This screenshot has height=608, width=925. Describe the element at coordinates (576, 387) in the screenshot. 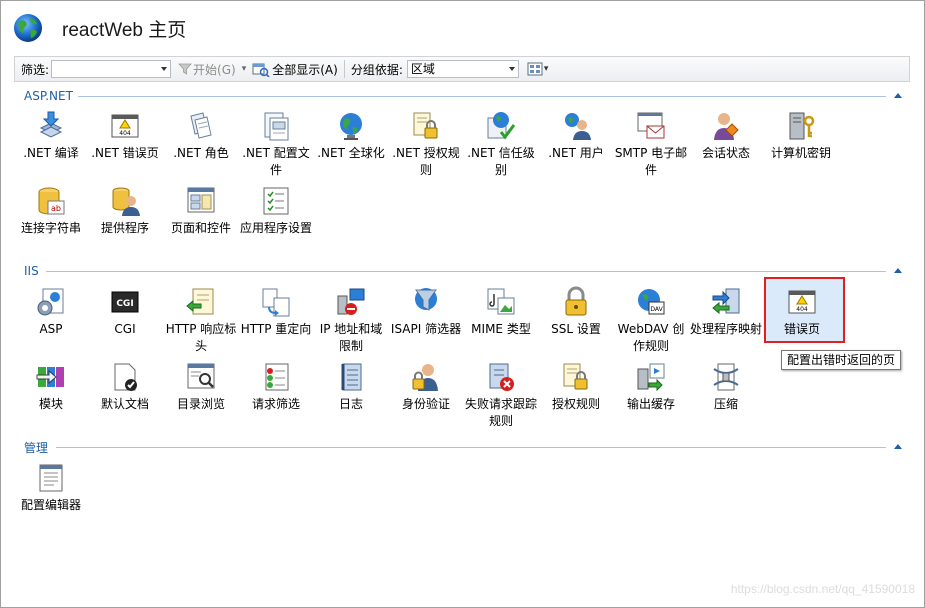

I see `feature-iis-authorization-rules: 授权规则` at that location.